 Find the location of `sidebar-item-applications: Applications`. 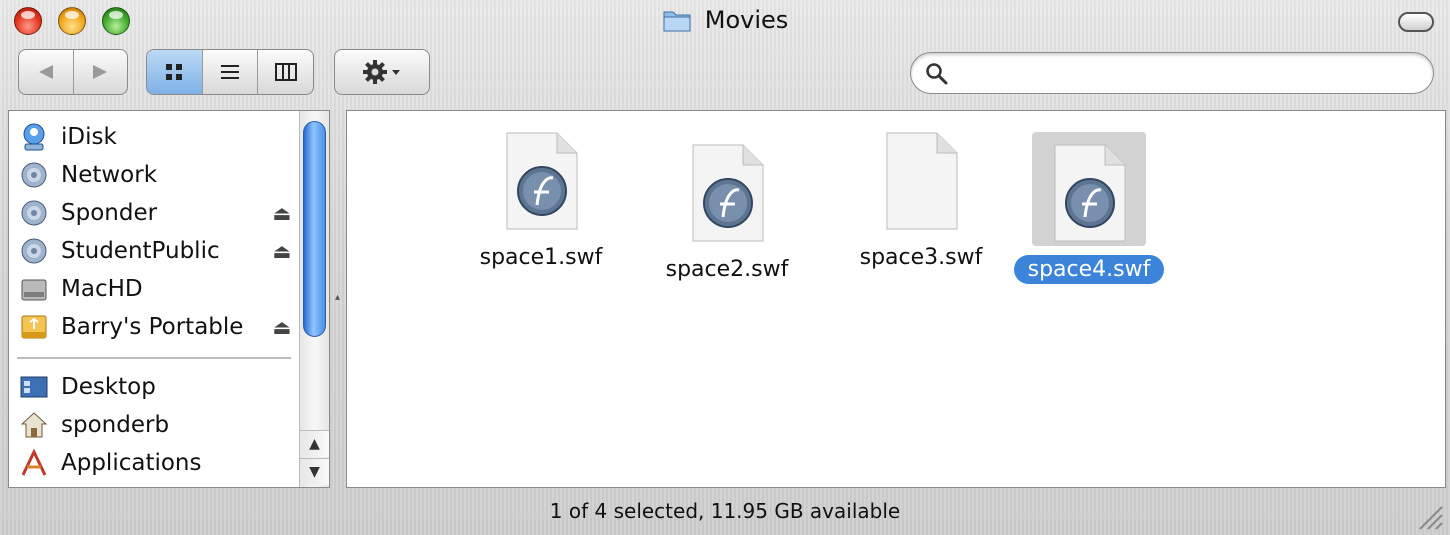

sidebar-item-applications: Applications is located at coordinates (154, 463).